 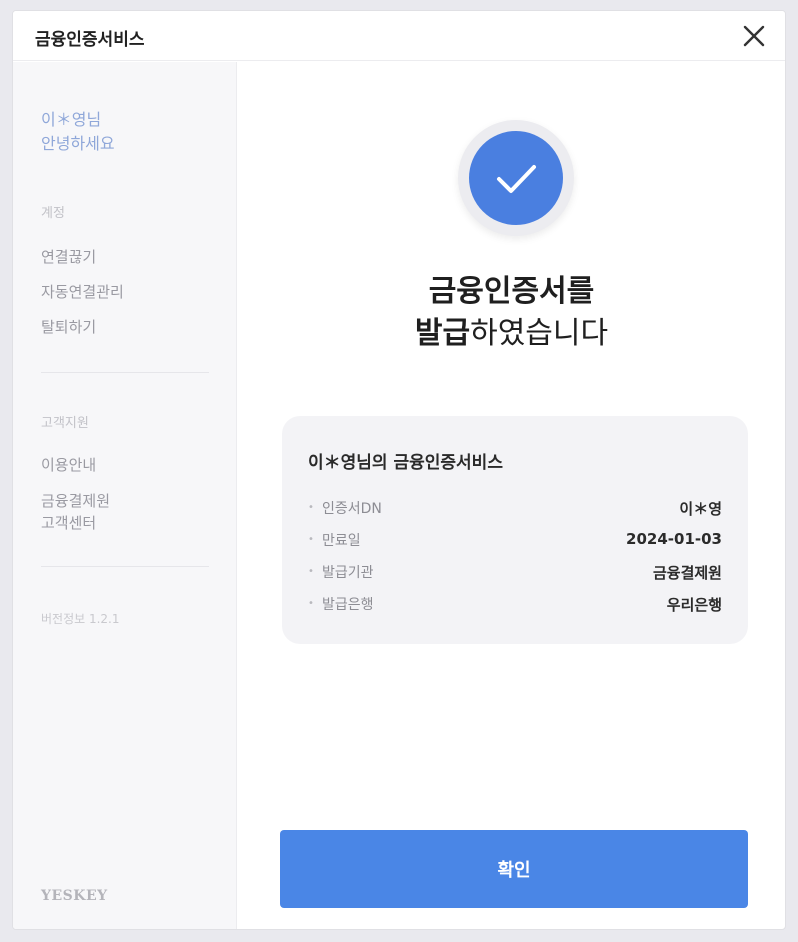 I want to click on greeting: 이＊영님 안녕하세요, so click(x=78, y=132).